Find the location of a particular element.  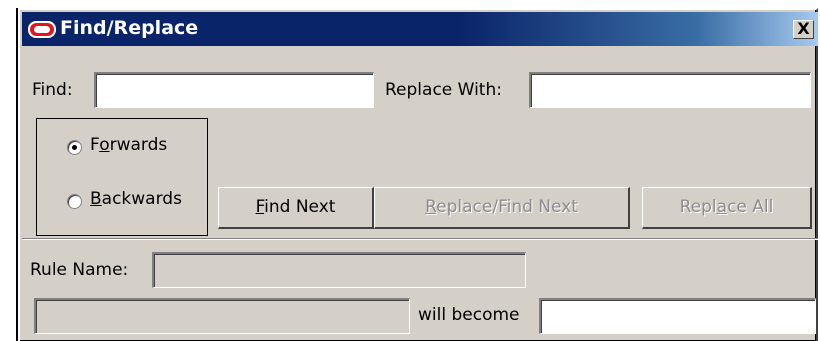

target-text-input is located at coordinates (677, 316).